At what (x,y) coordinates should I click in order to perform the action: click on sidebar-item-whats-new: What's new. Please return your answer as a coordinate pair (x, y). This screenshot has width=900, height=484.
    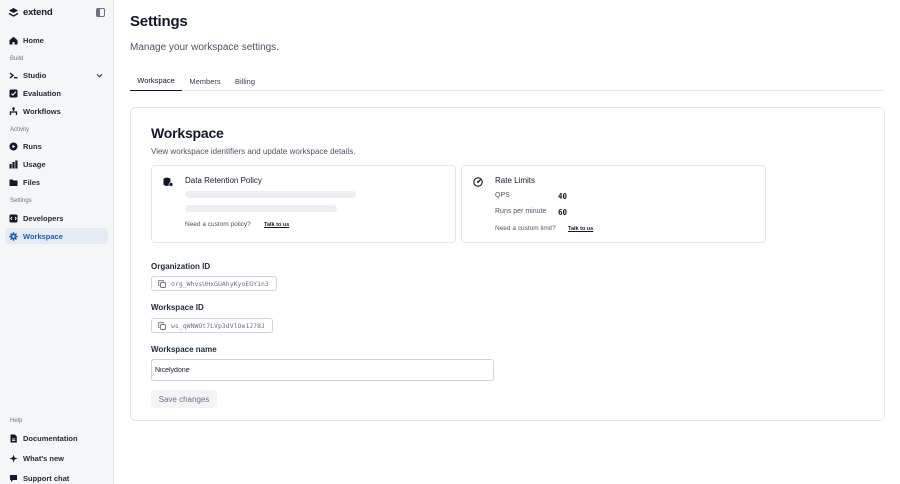
    Looking at the image, I should click on (56, 458).